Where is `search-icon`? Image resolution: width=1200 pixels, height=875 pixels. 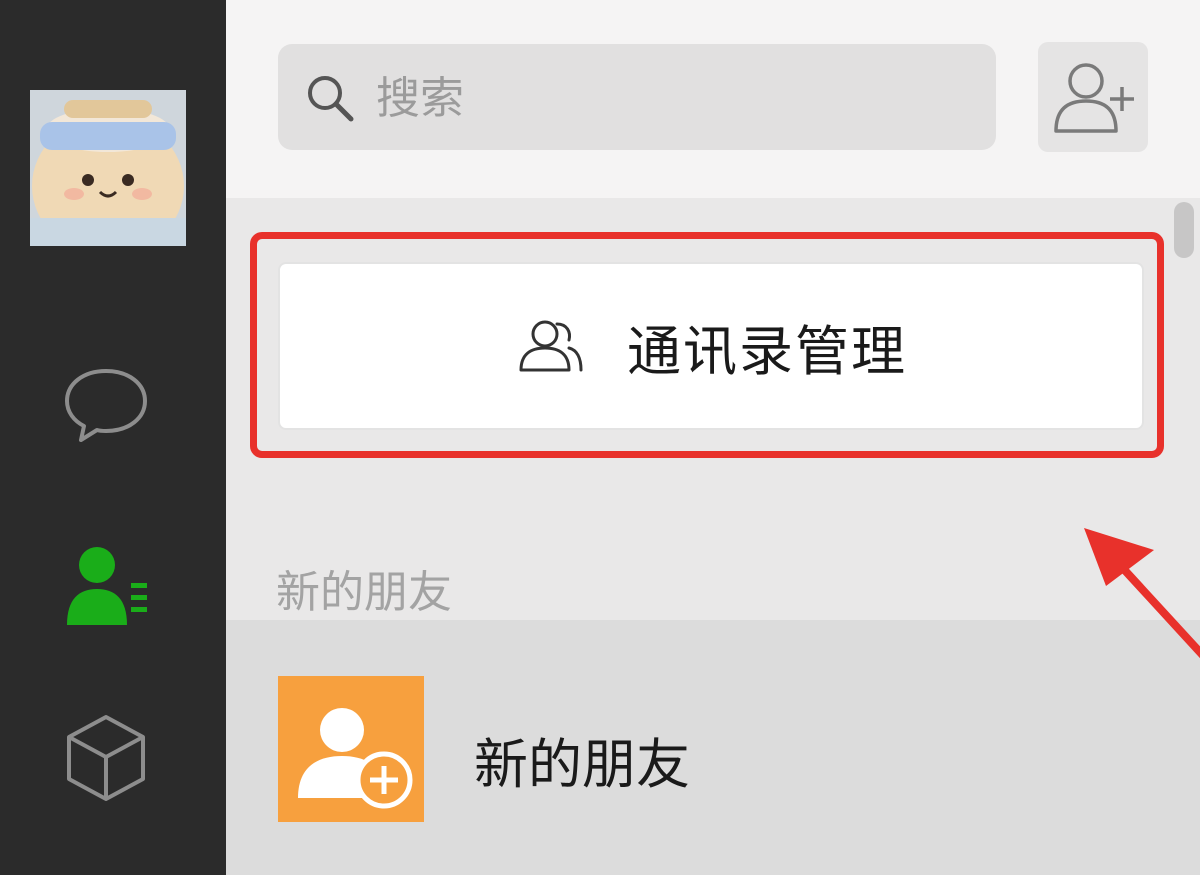 search-icon is located at coordinates (331, 99).